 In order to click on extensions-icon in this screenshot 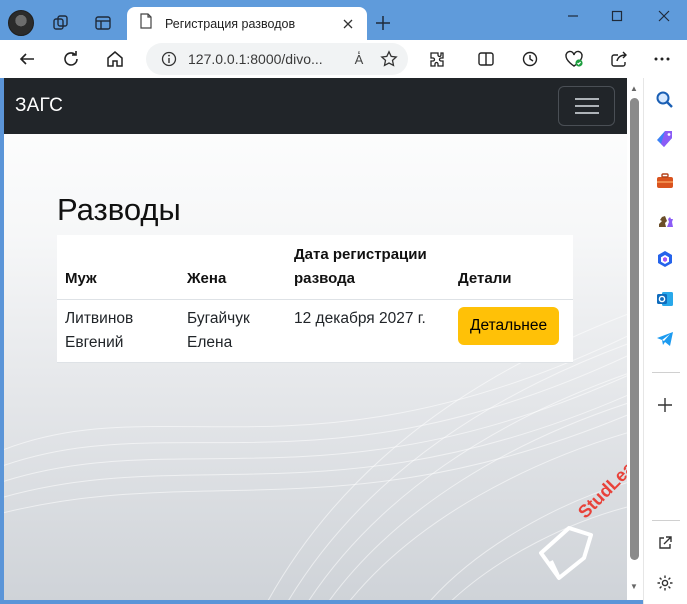, I will do `click(437, 59)`.